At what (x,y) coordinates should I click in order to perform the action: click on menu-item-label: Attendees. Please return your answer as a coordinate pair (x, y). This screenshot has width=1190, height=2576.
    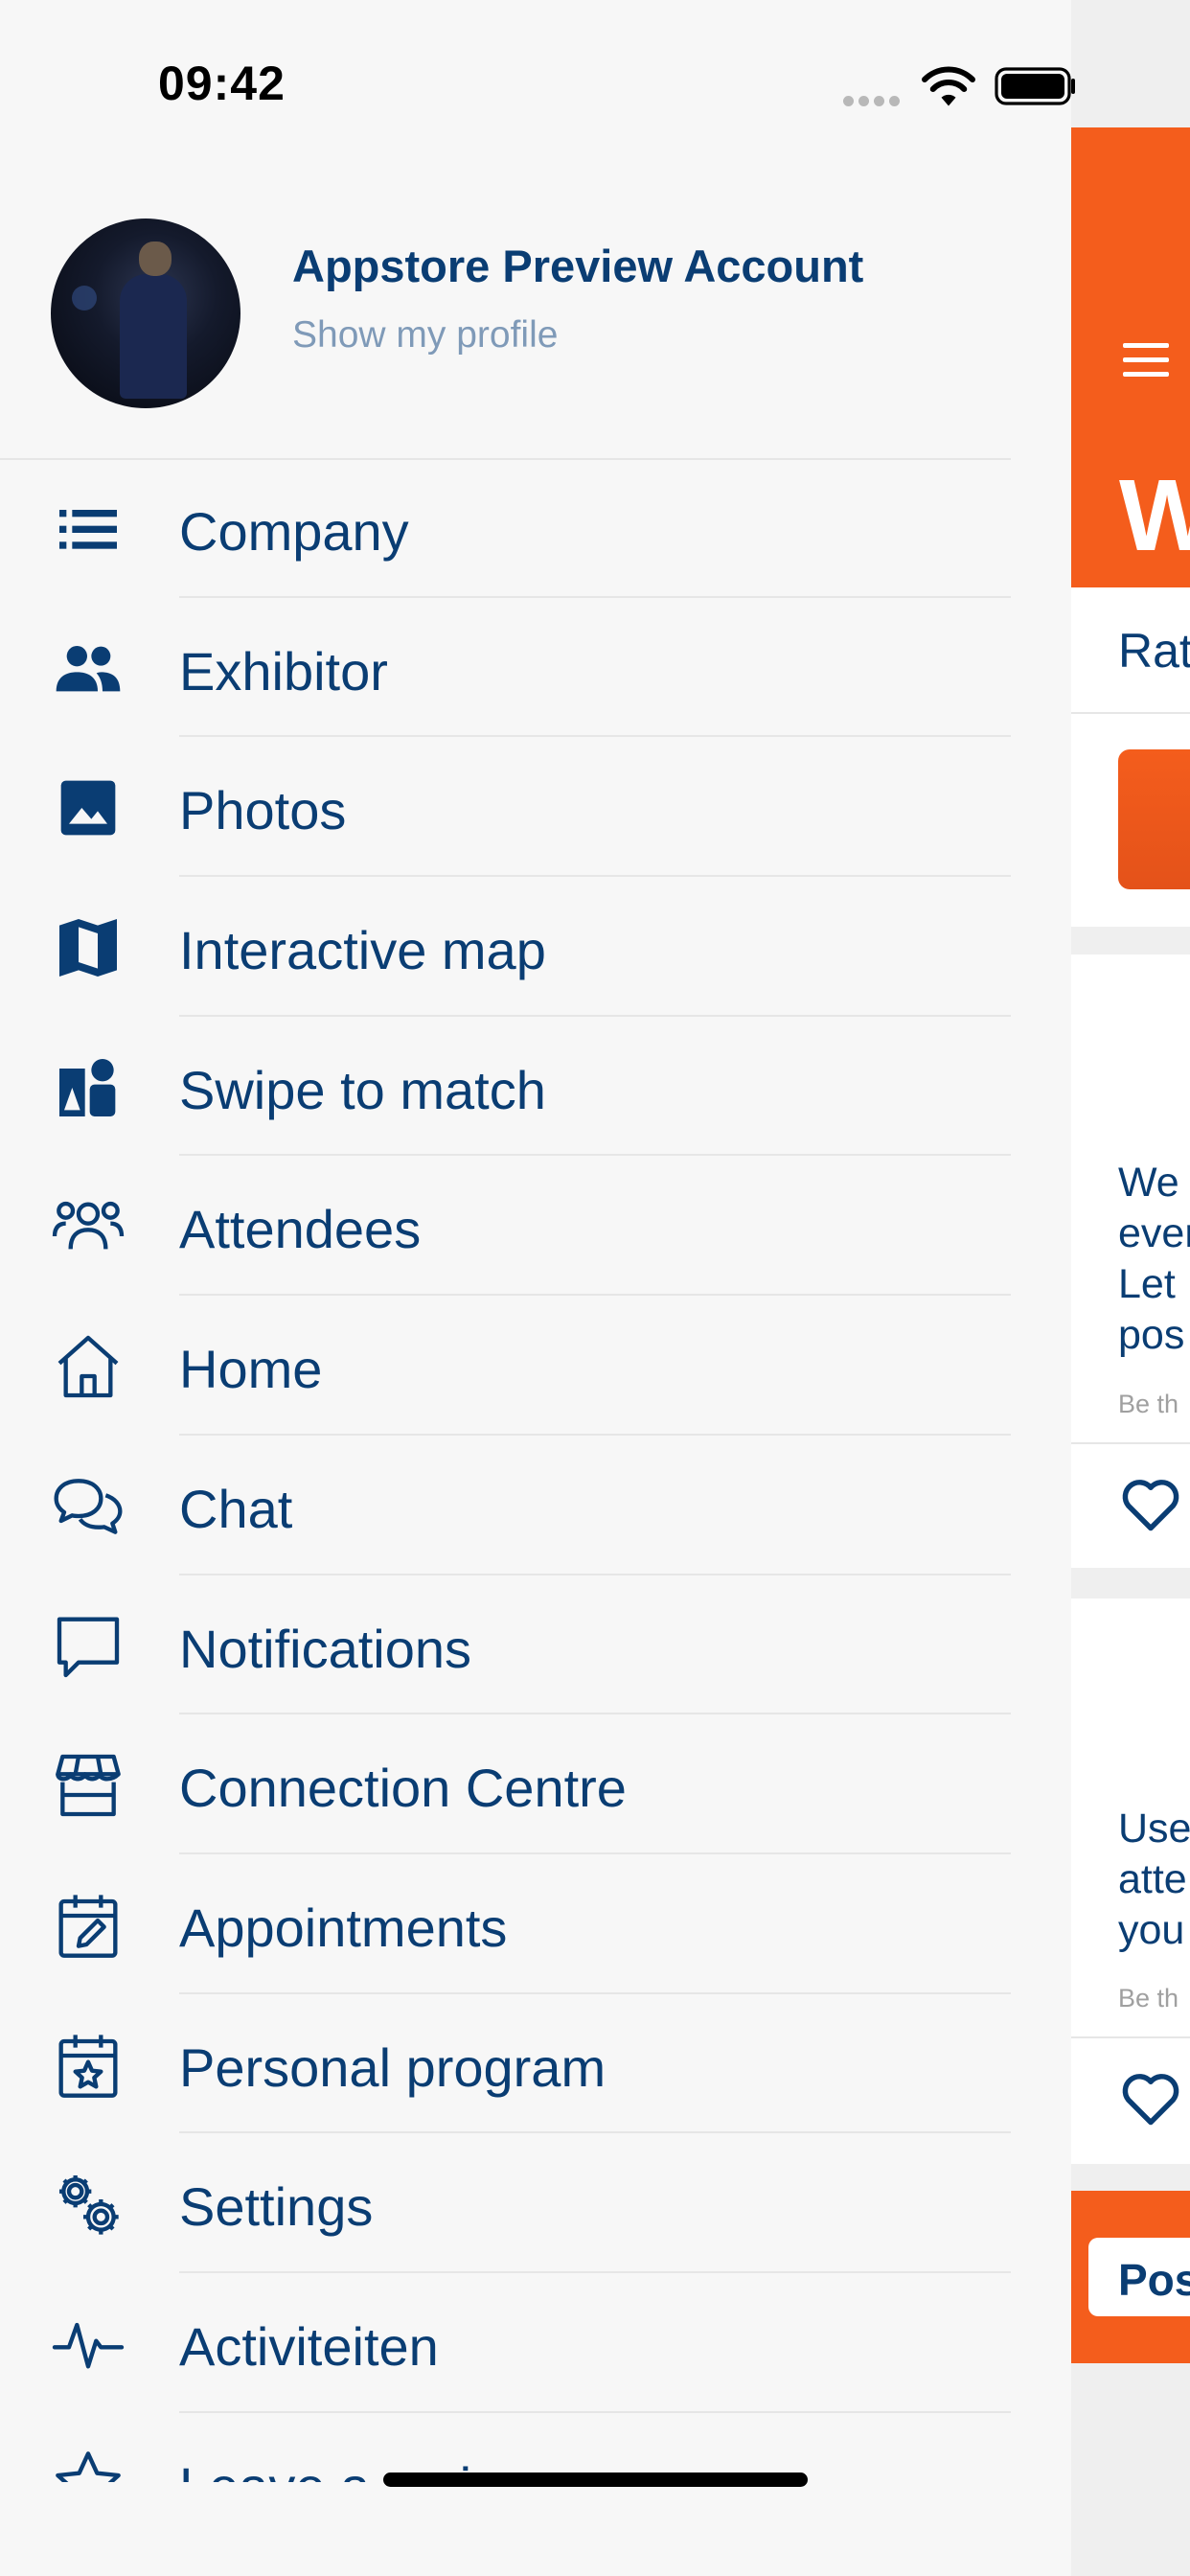
    Looking at the image, I should click on (301, 1229).